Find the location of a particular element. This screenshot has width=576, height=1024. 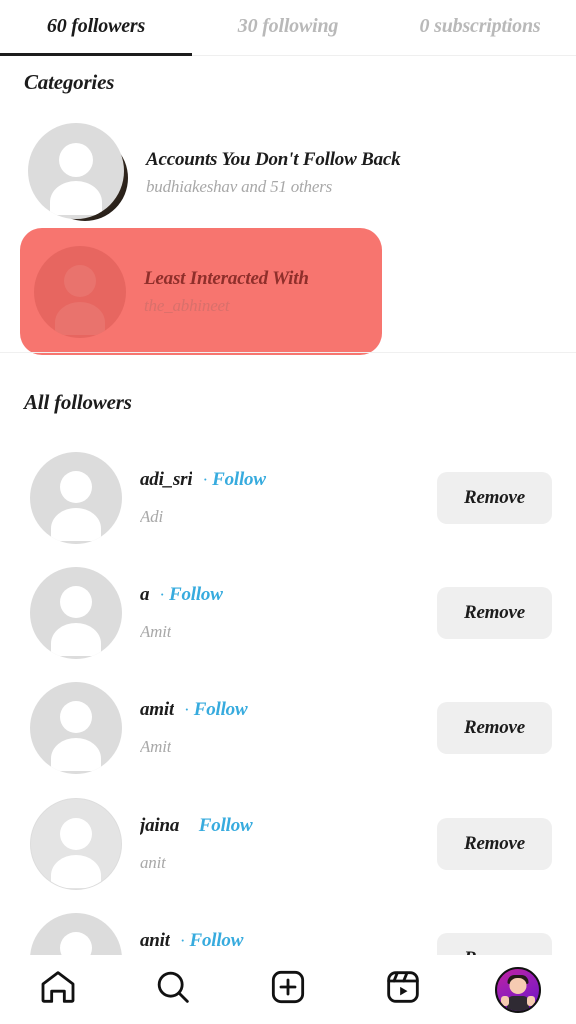

follower-info: adi_sri · Follow Adi is located at coordinates (265, 498).